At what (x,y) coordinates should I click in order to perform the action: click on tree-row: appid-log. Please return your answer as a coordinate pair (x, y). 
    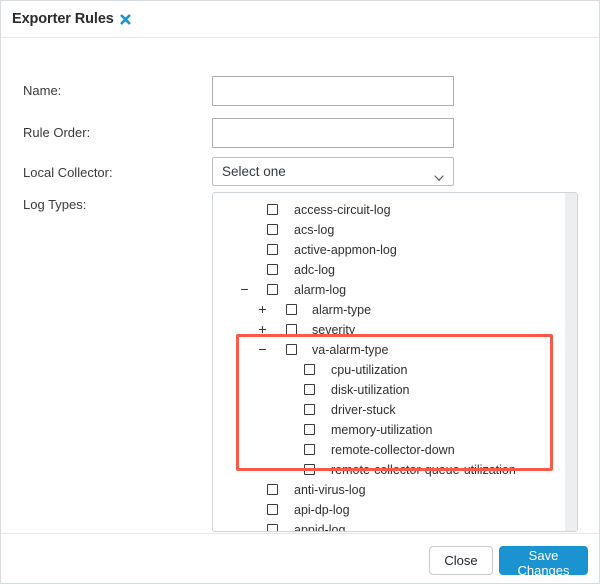
    Looking at the image, I should click on (389, 526).